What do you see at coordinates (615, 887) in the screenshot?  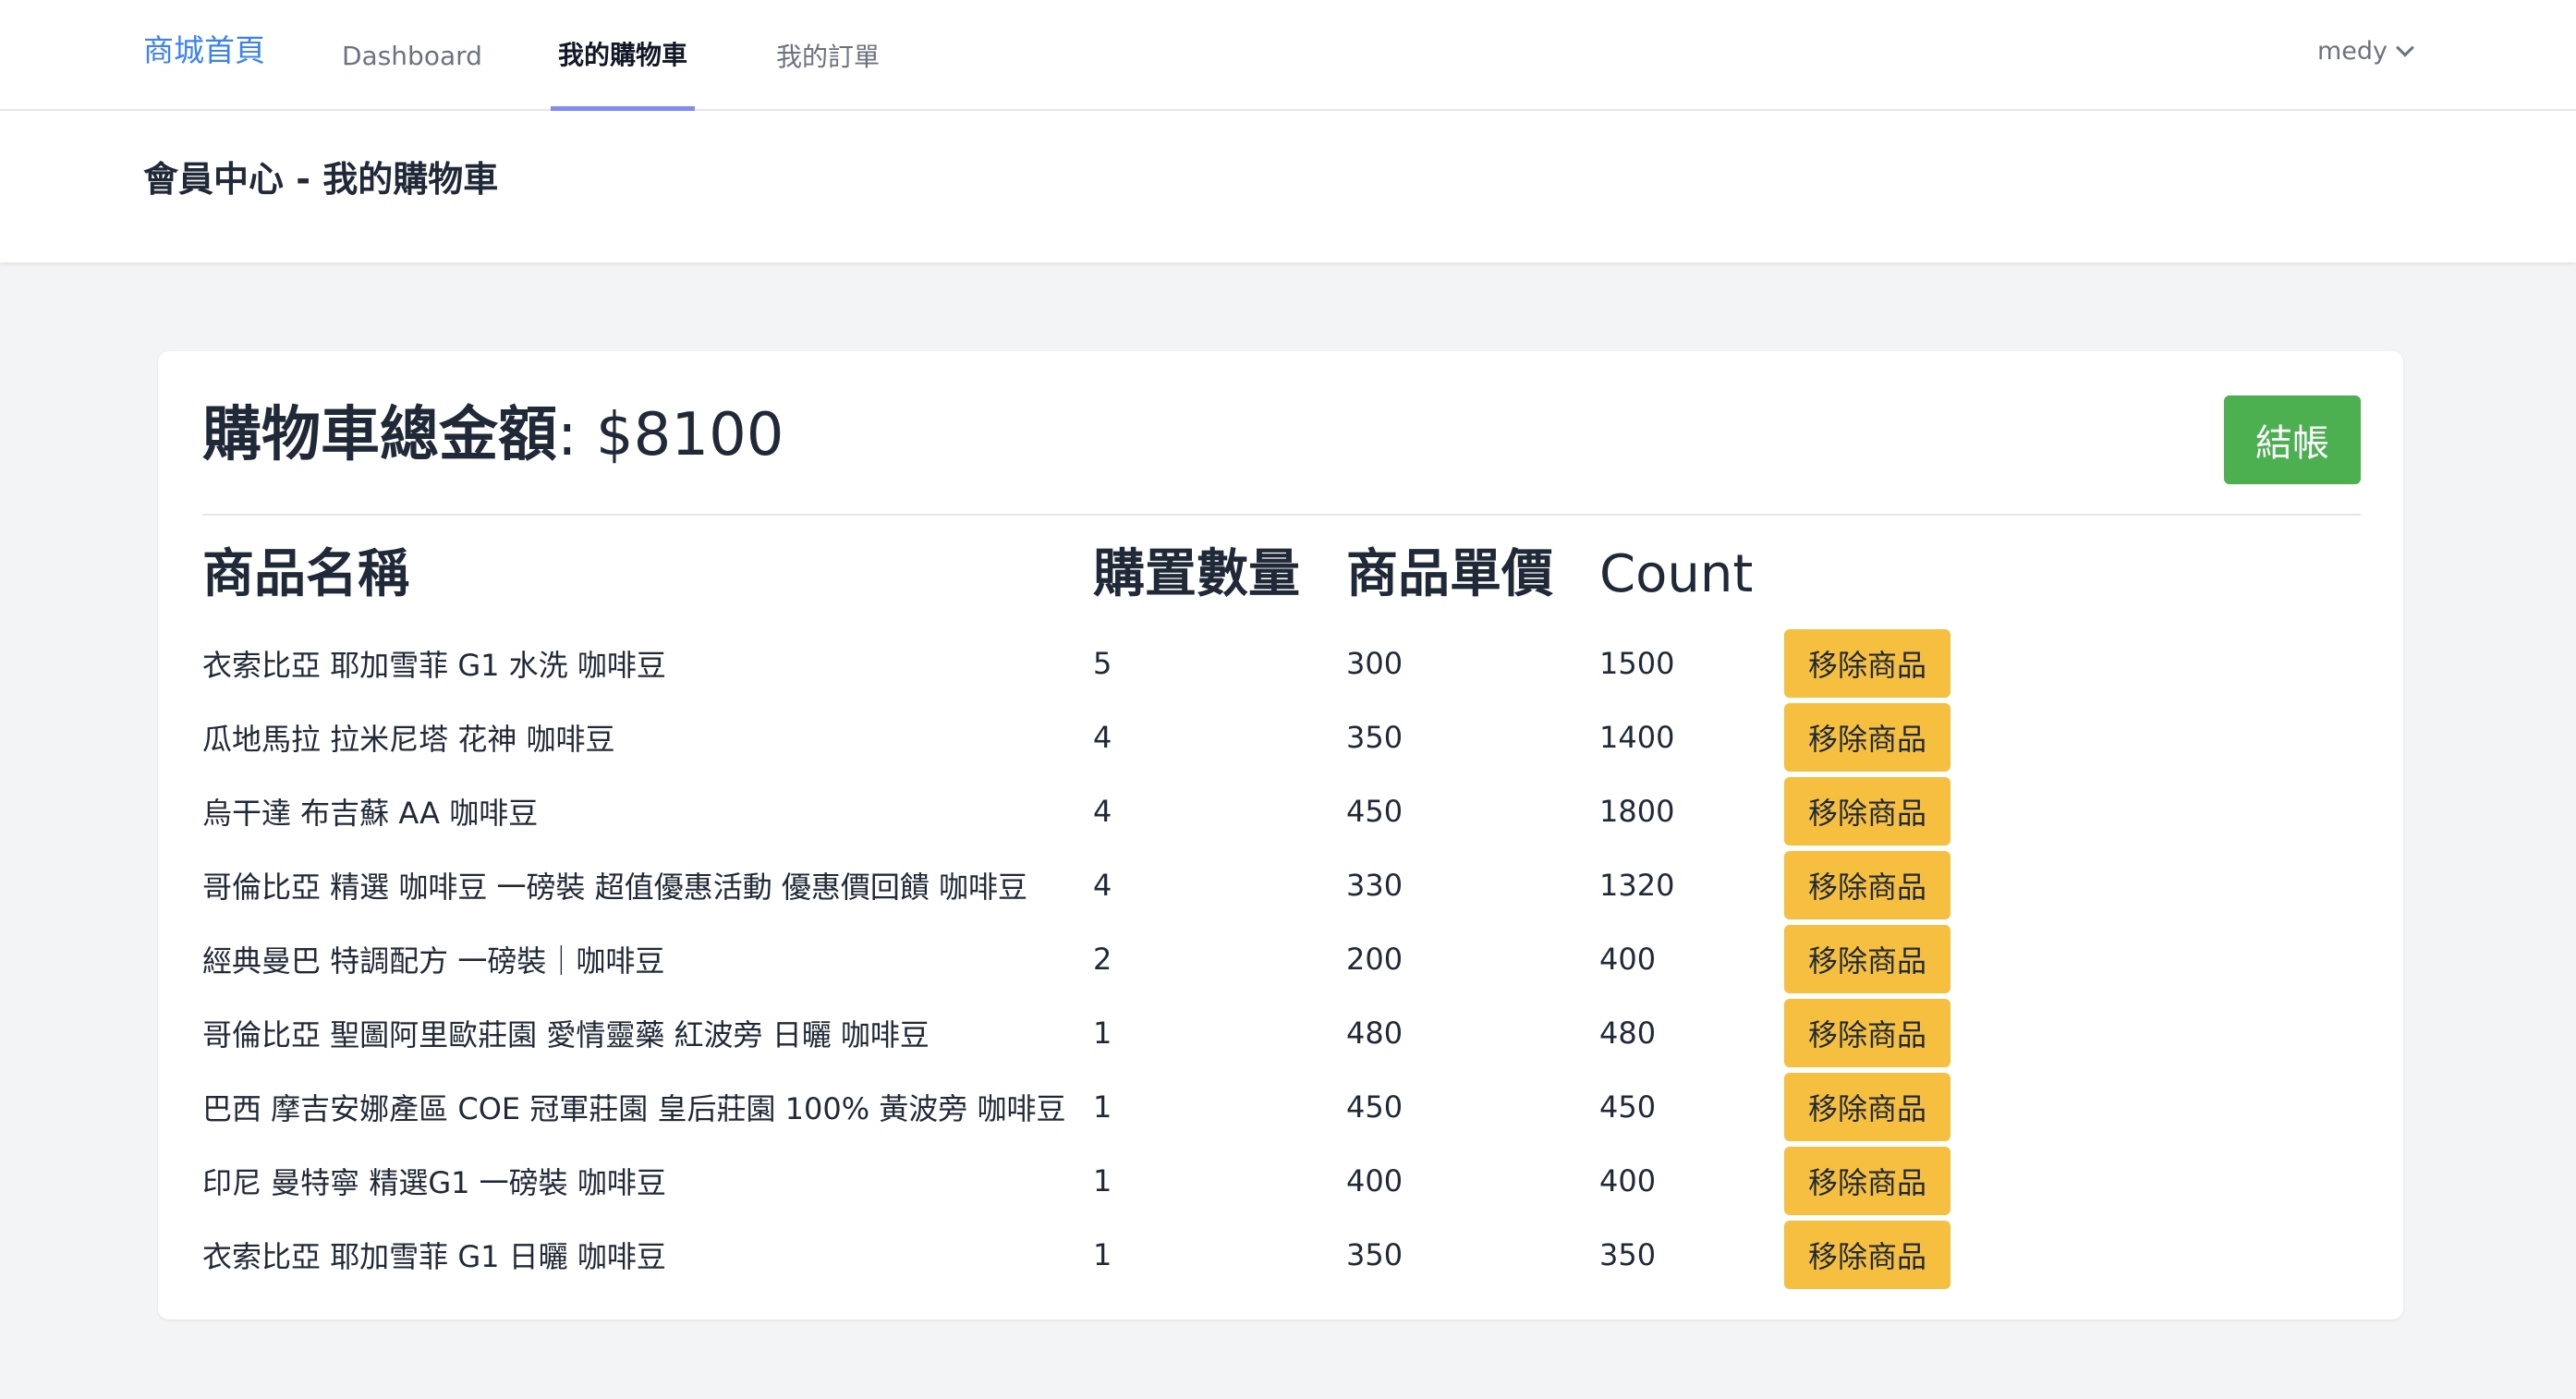 I see `item-name: 哥倫比亞 精選 咖啡豆 一磅裝 超值優惠活動 優惠價回饋 咖啡豆` at bounding box center [615, 887].